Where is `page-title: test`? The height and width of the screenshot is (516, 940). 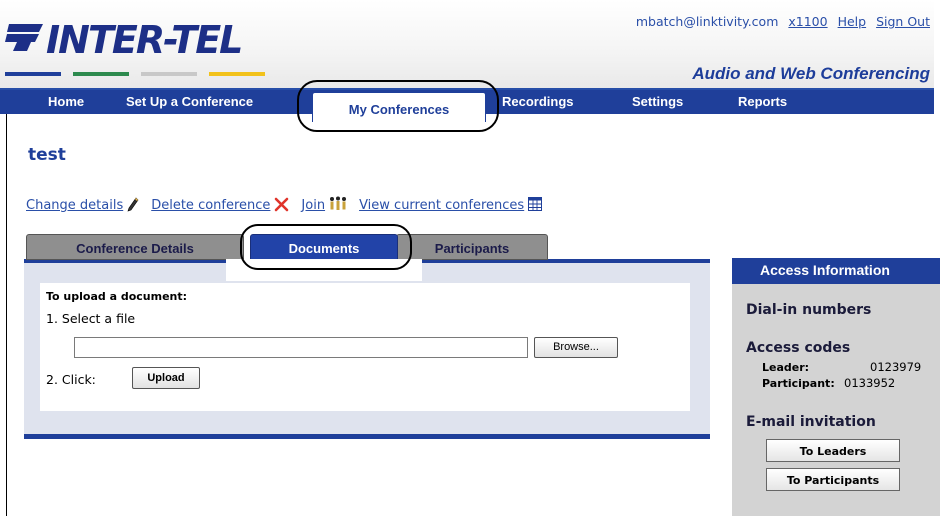
page-title: test is located at coordinates (47, 155).